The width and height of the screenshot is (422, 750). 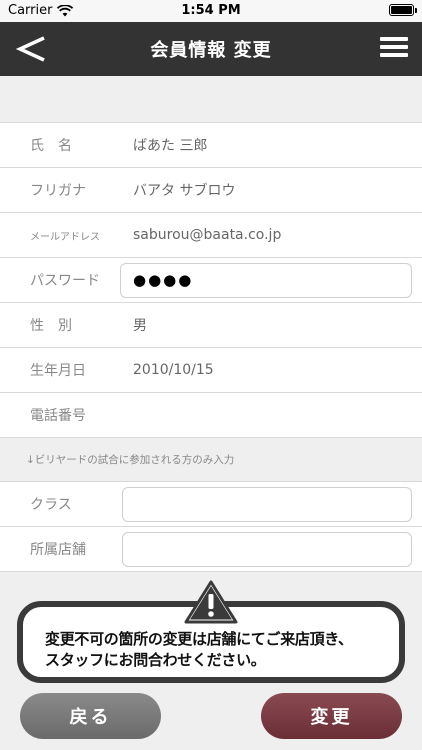 What do you see at coordinates (65, 237) in the screenshot?
I see `email-label: メールアドレス` at bounding box center [65, 237].